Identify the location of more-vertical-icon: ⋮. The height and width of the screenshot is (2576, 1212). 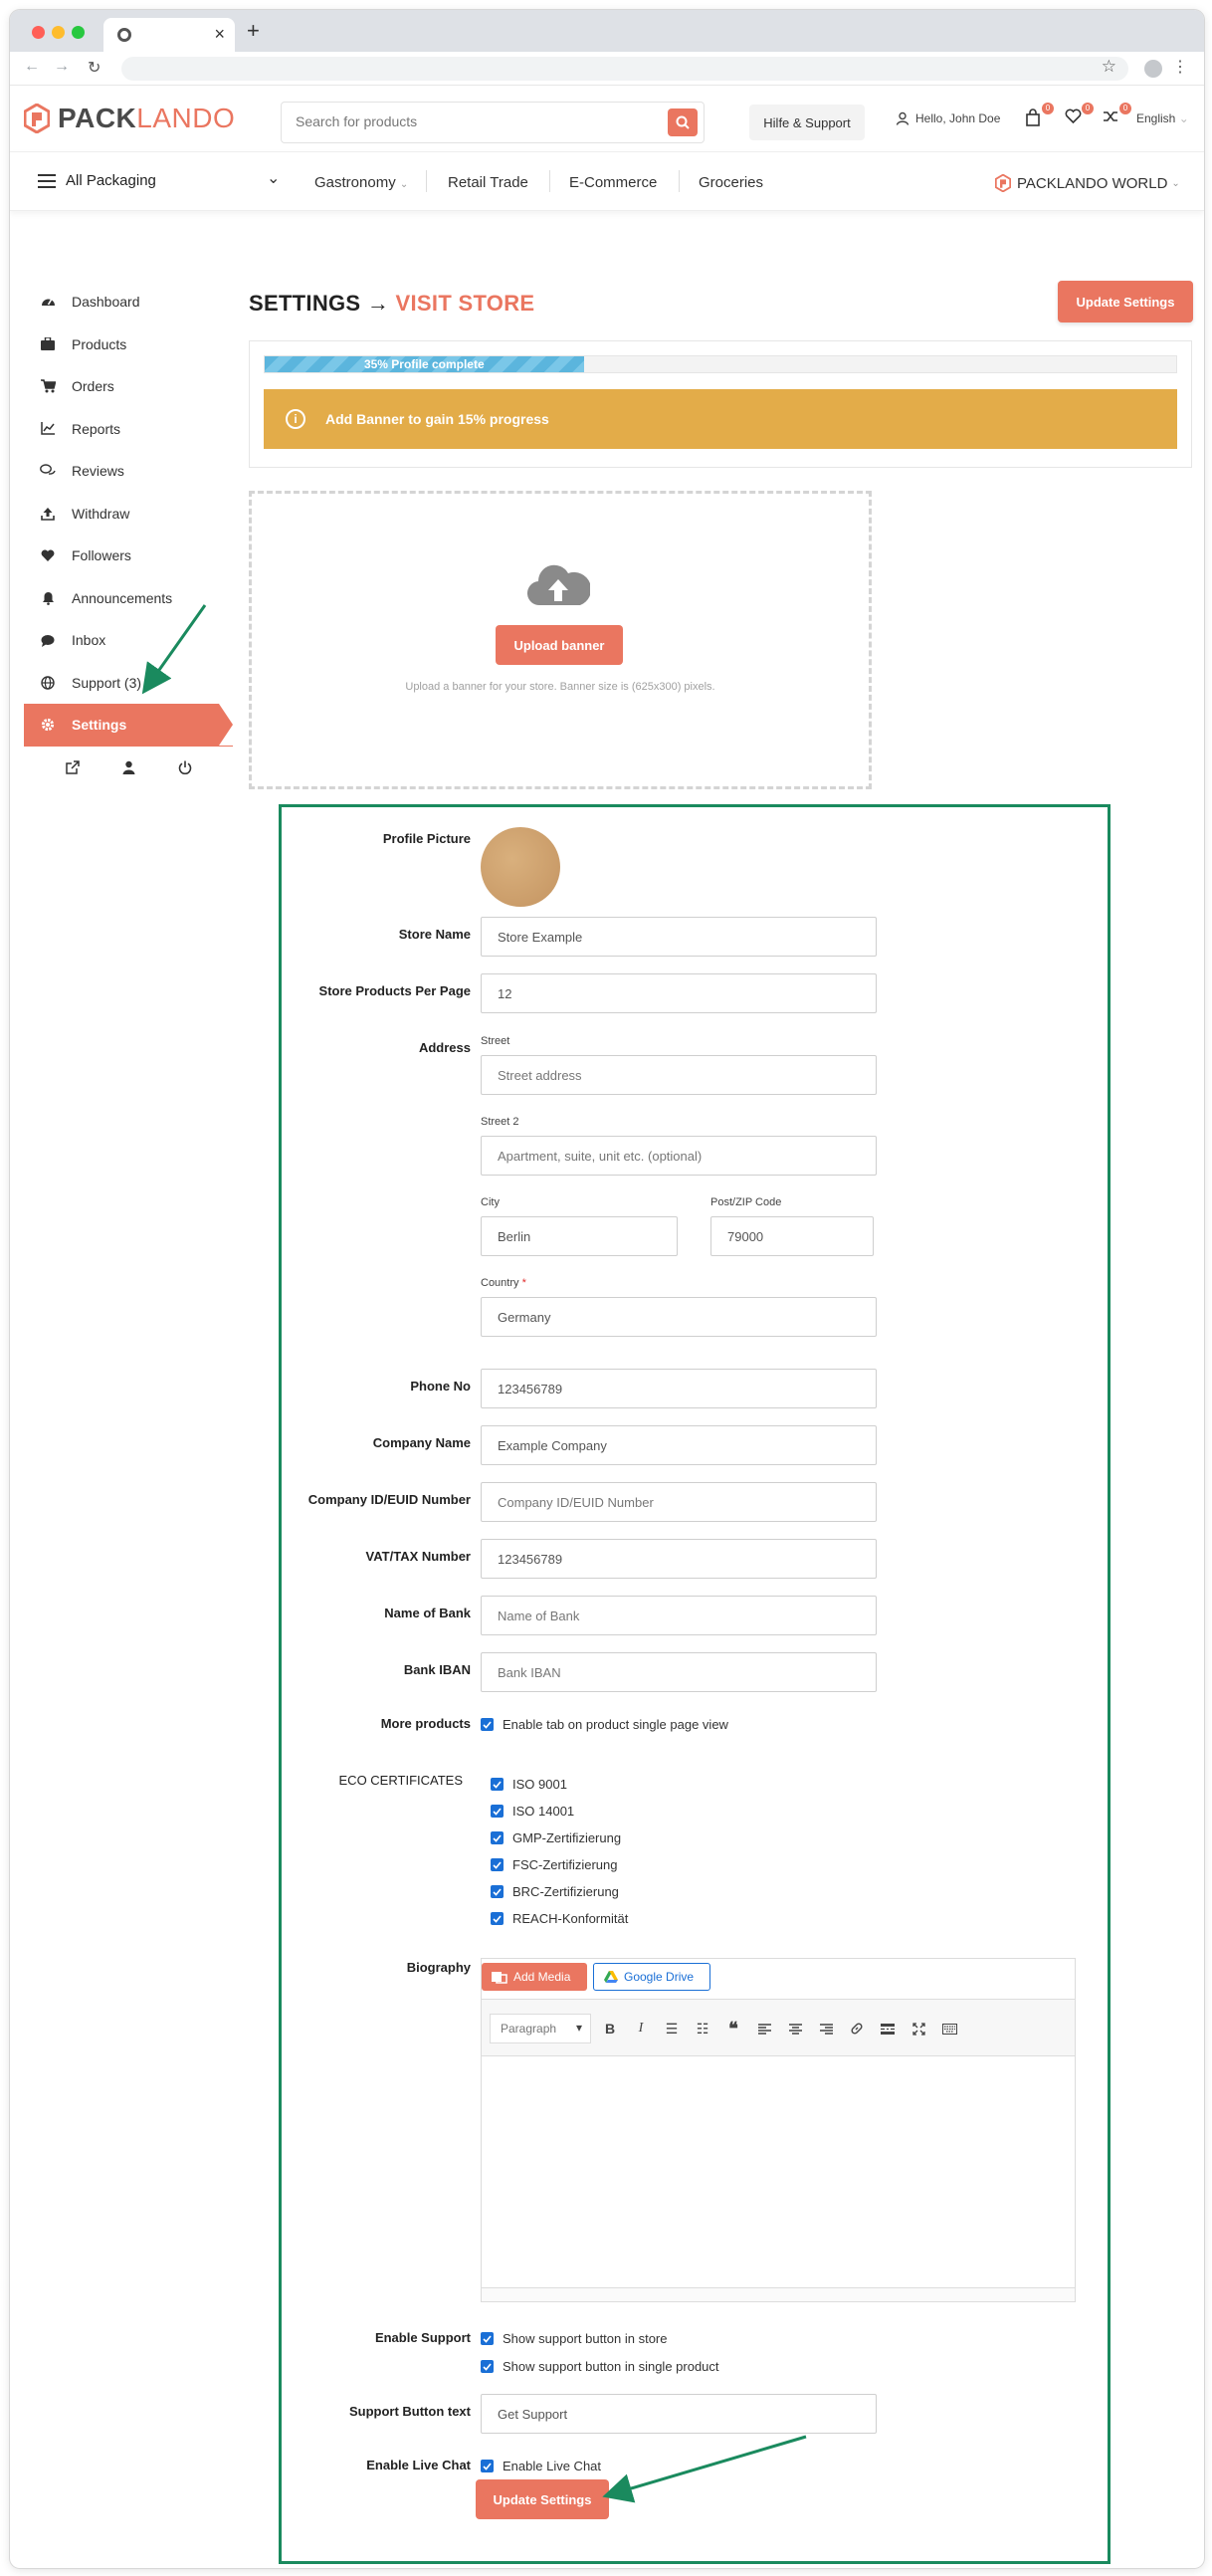
(1180, 67).